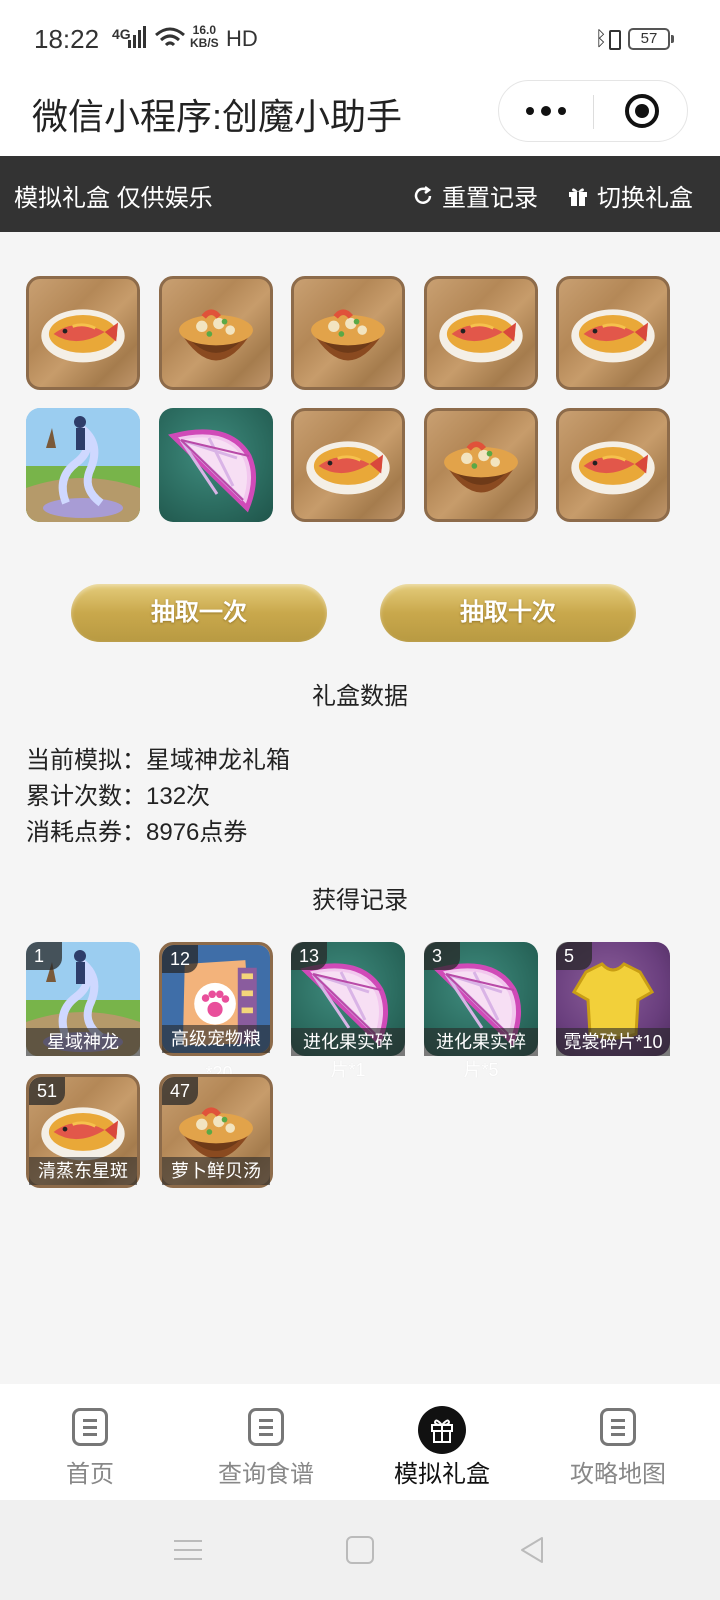  What do you see at coordinates (204, 43) in the screenshot?
I see `speed-unit: KB/S` at bounding box center [204, 43].